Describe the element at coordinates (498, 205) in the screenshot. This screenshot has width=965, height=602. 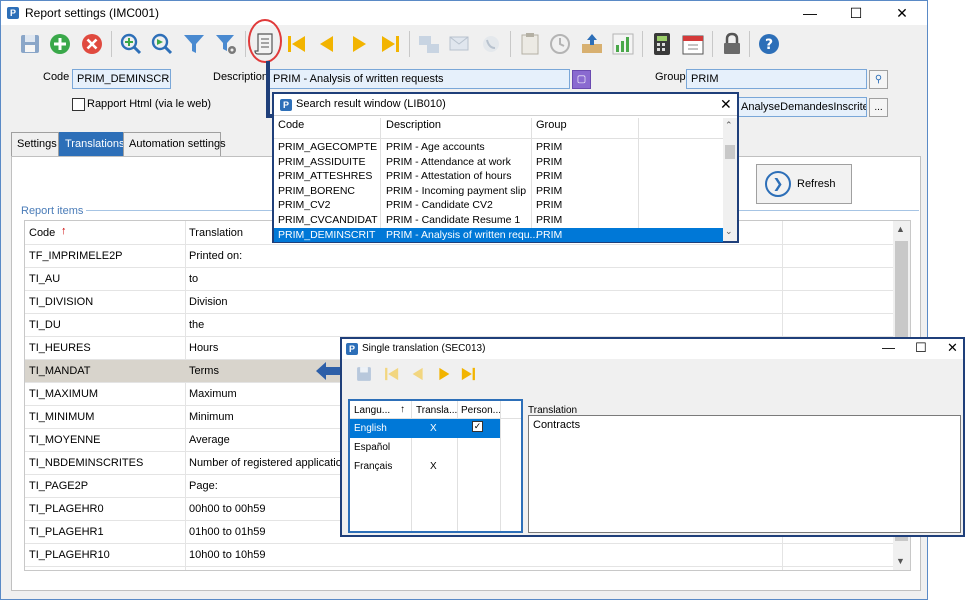
I see `search-result-row: PRIM_CV2 PRIM - Candidate CV2 PRIM` at that location.